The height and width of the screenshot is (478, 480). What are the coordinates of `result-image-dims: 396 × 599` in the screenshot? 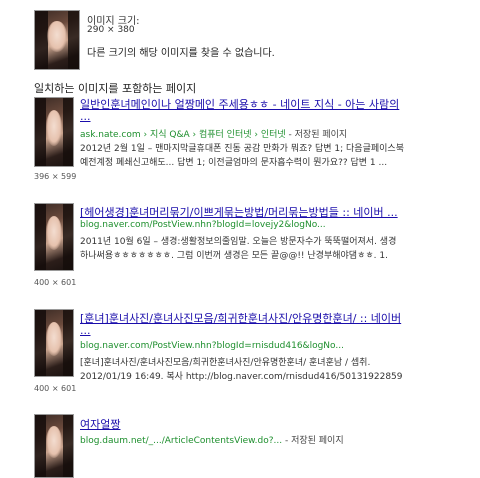 It's located at (55, 176).